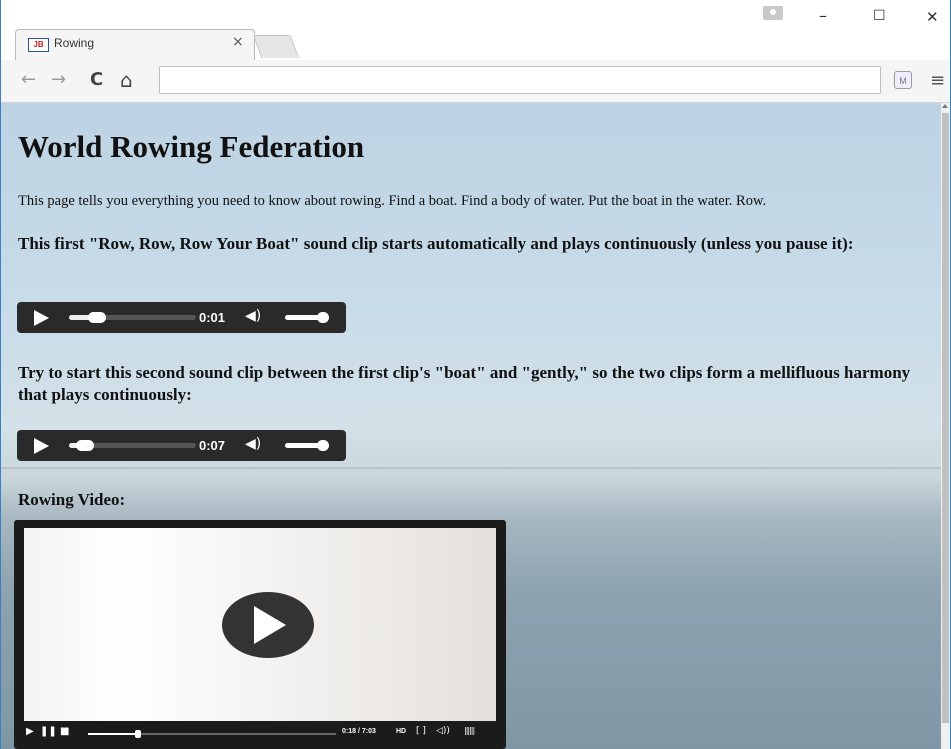 This screenshot has width=951, height=749. Describe the element at coordinates (28, 80) in the screenshot. I see `back-arrow-icon: ←` at that location.